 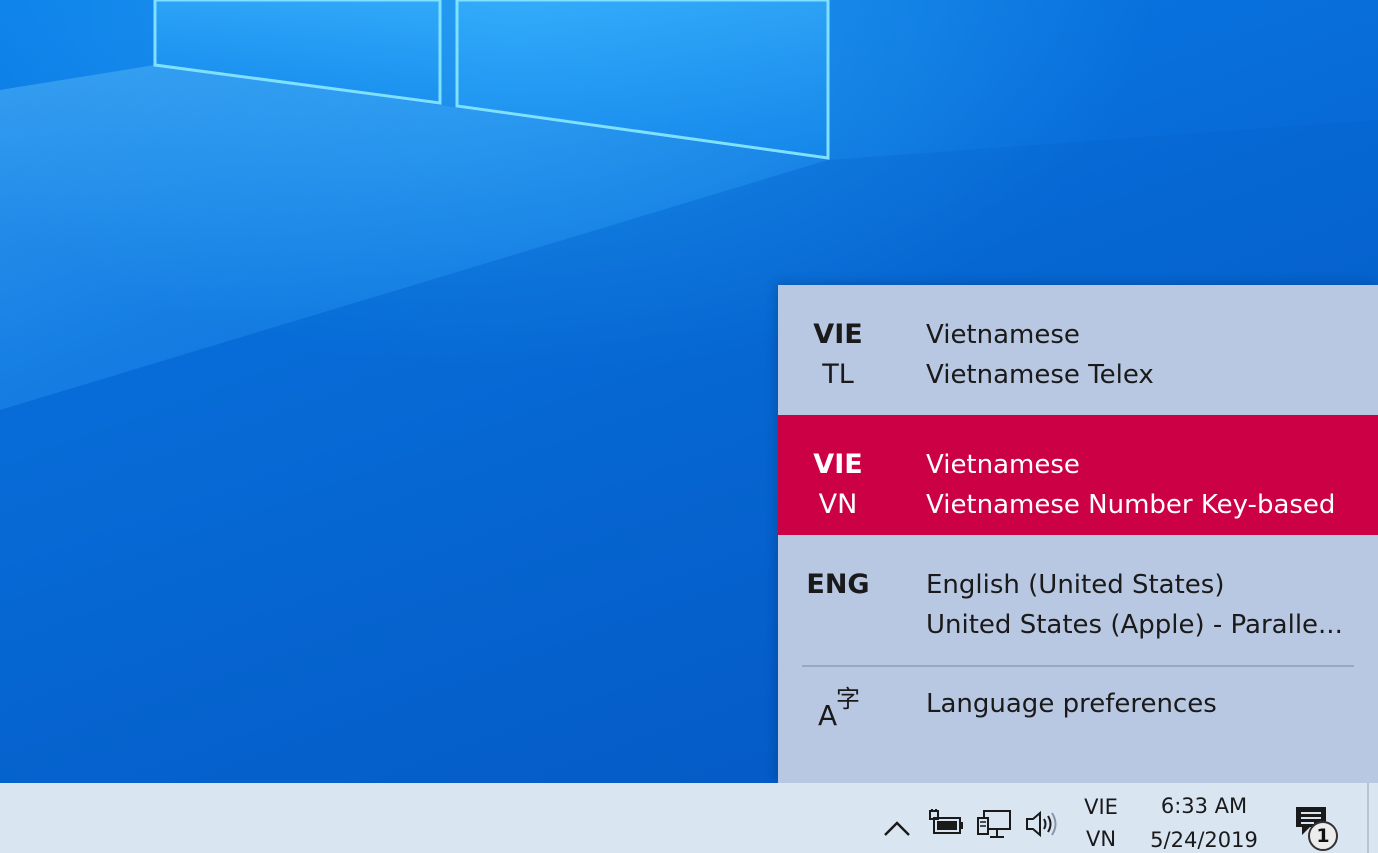 What do you see at coordinates (1101, 839) in the screenshot?
I see `input-indicator-sub: VN` at bounding box center [1101, 839].